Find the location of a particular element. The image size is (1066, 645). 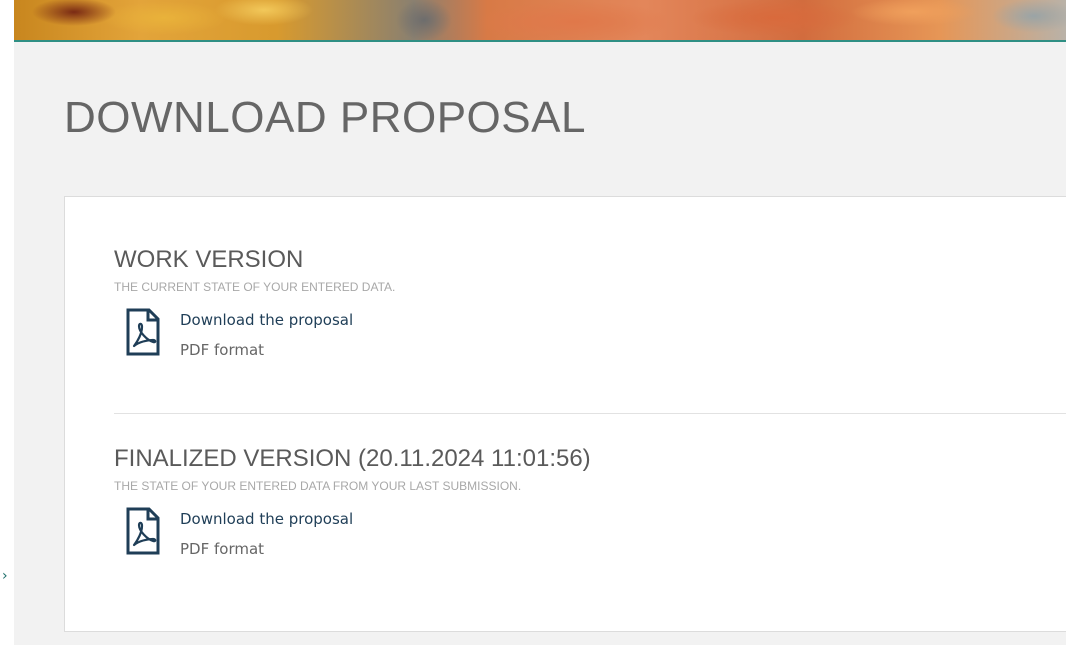

download-finalized-version-link: Download the proposal PDF format is located at coordinates (595, 533).